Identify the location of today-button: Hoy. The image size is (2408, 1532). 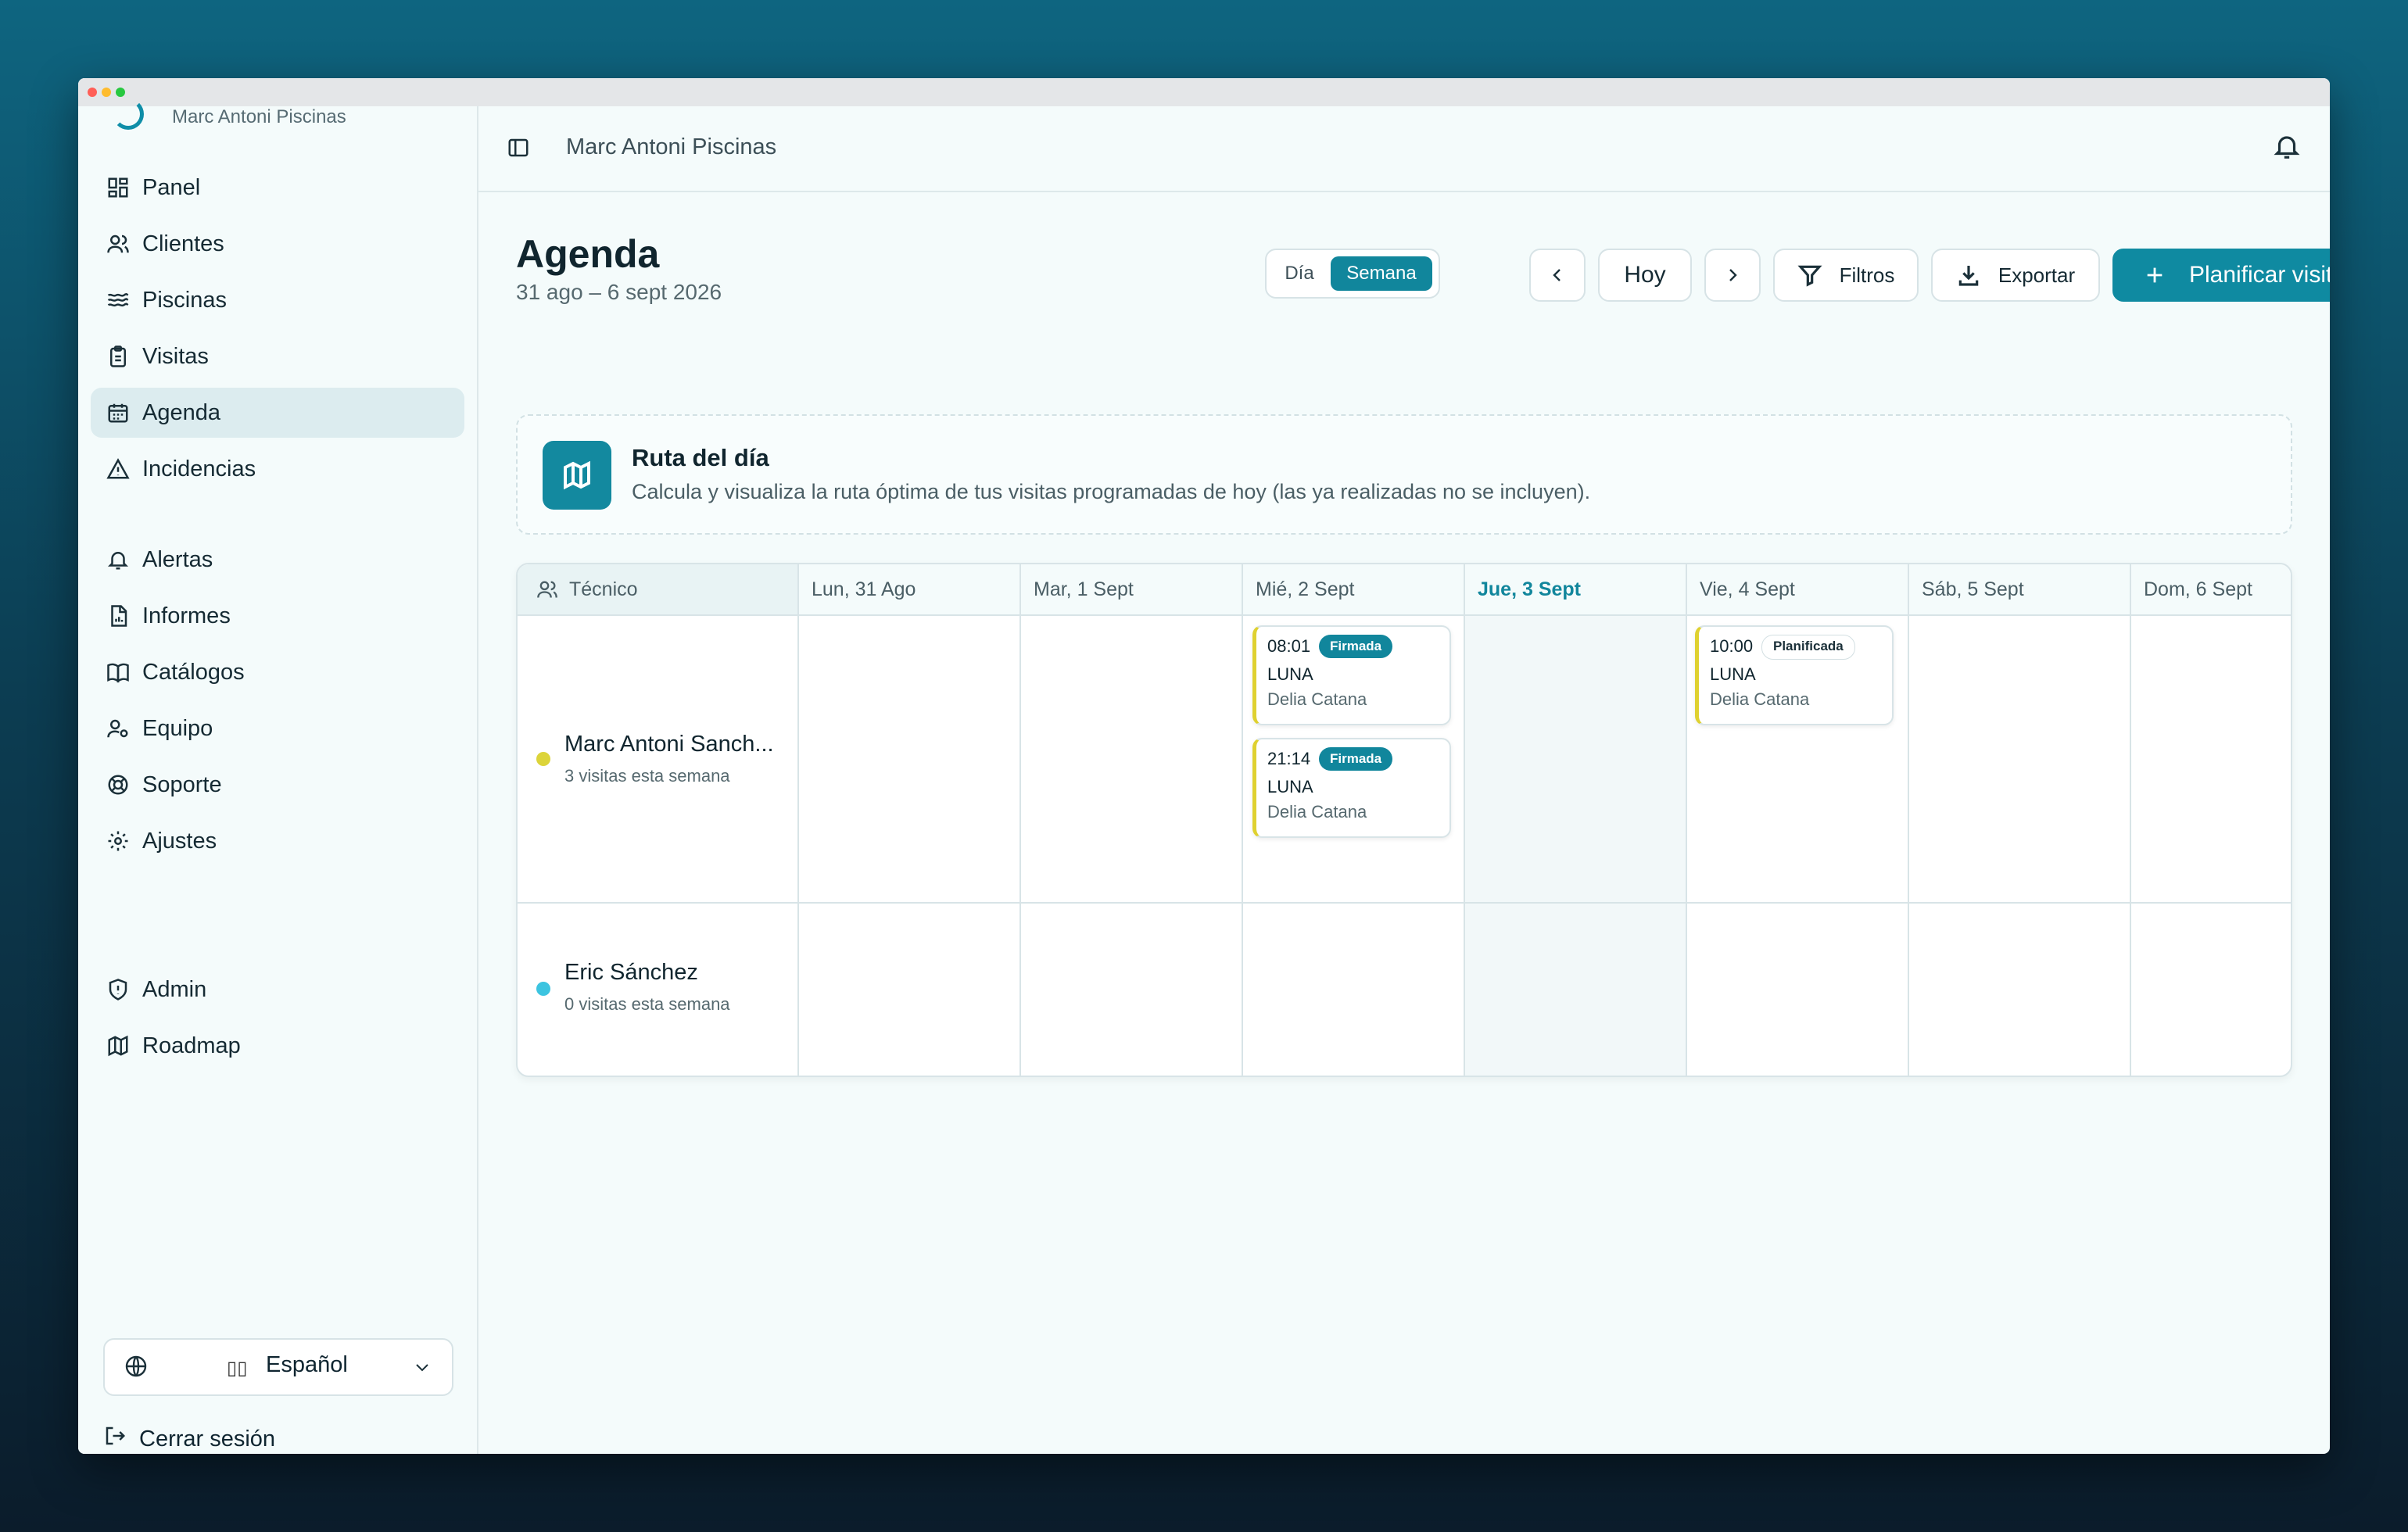
(1645, 275).